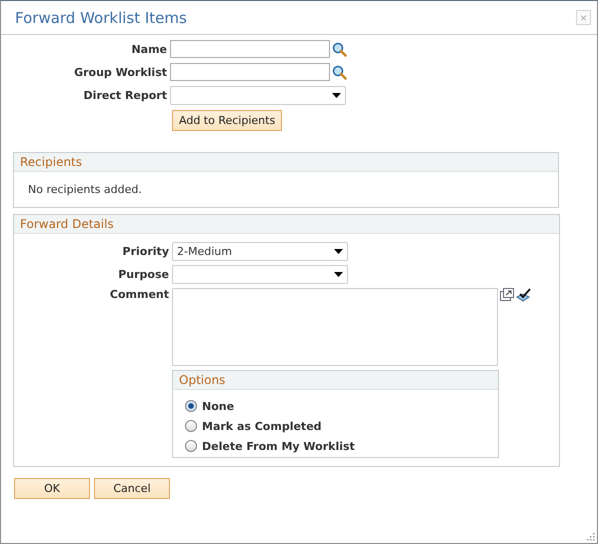  What do you see at coordinates (67, 224) in the screenshot?
I see `panel-title: Forward Details` at bounding box center [67, 224].